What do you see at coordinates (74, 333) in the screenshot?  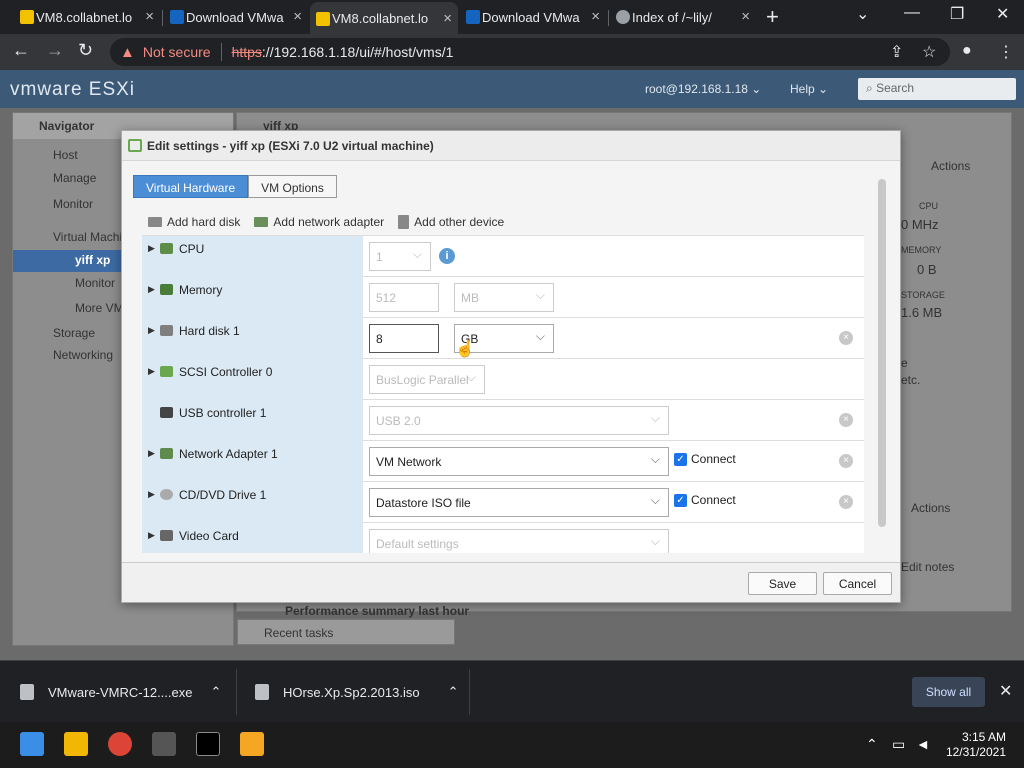 I see `nav-storage: Storage` at bounding box center [74, 333].